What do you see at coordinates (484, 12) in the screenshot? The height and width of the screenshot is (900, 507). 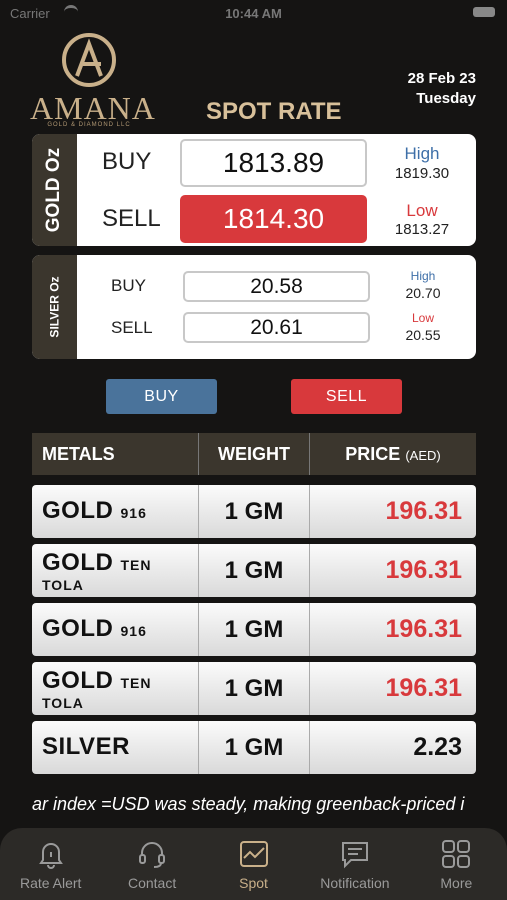 I see `battery-icon` at bounding box center [484, 12].